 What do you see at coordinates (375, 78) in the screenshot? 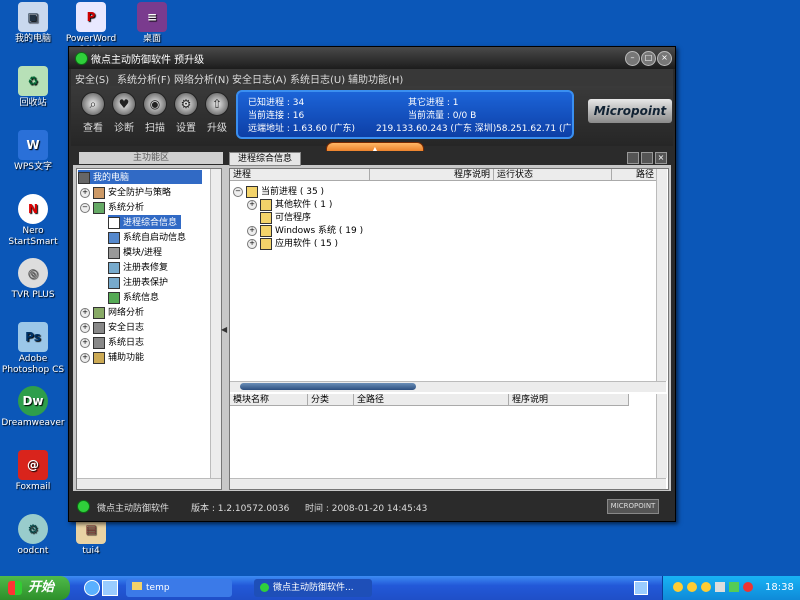
I see `menu-tools: 辅助功能(H)` at bounding box center [375, 78].